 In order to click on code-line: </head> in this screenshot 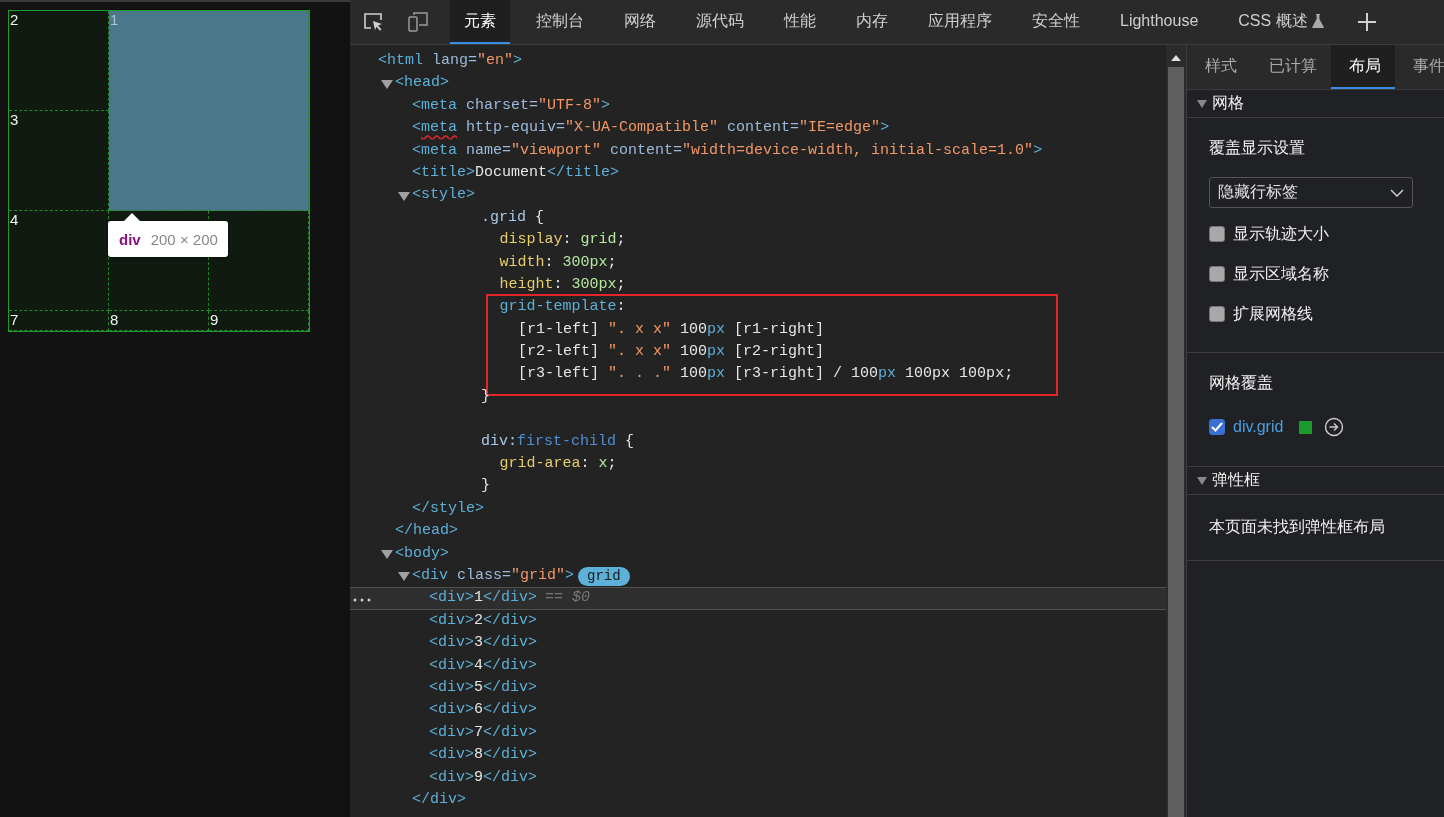, I will do `click(426, 531)`.